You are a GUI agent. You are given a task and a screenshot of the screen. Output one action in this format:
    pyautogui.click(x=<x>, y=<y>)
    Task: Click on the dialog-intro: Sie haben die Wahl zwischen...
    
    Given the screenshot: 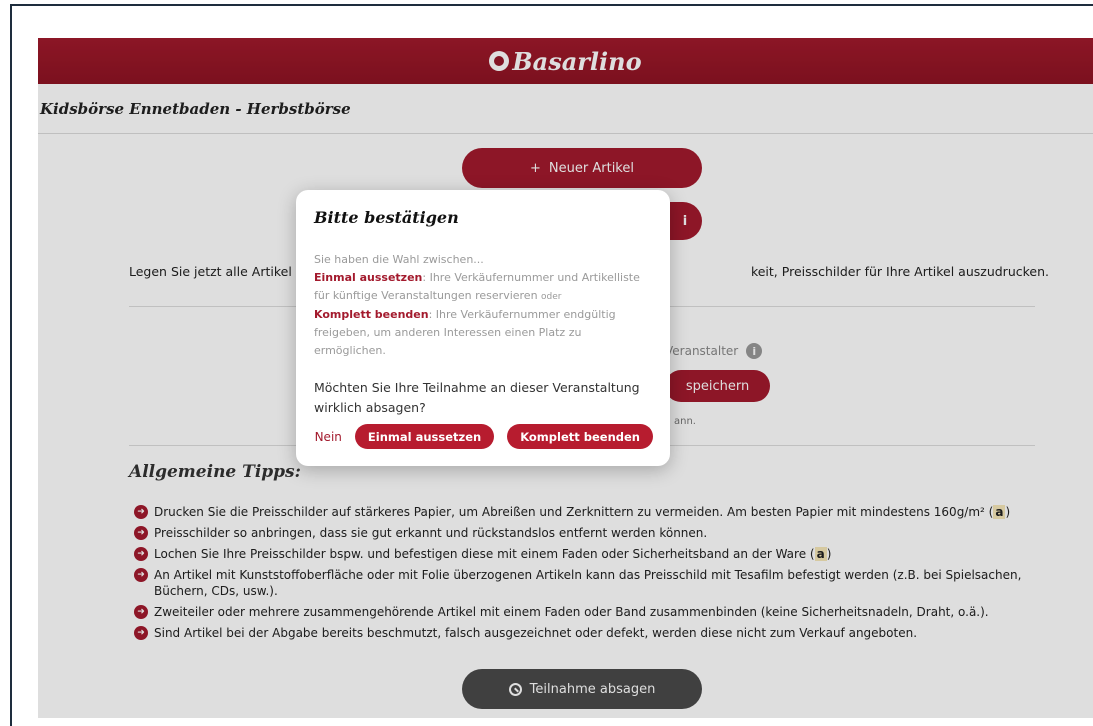 What is the action you would take?
    pyautogui.click(x=399, y=259)
    